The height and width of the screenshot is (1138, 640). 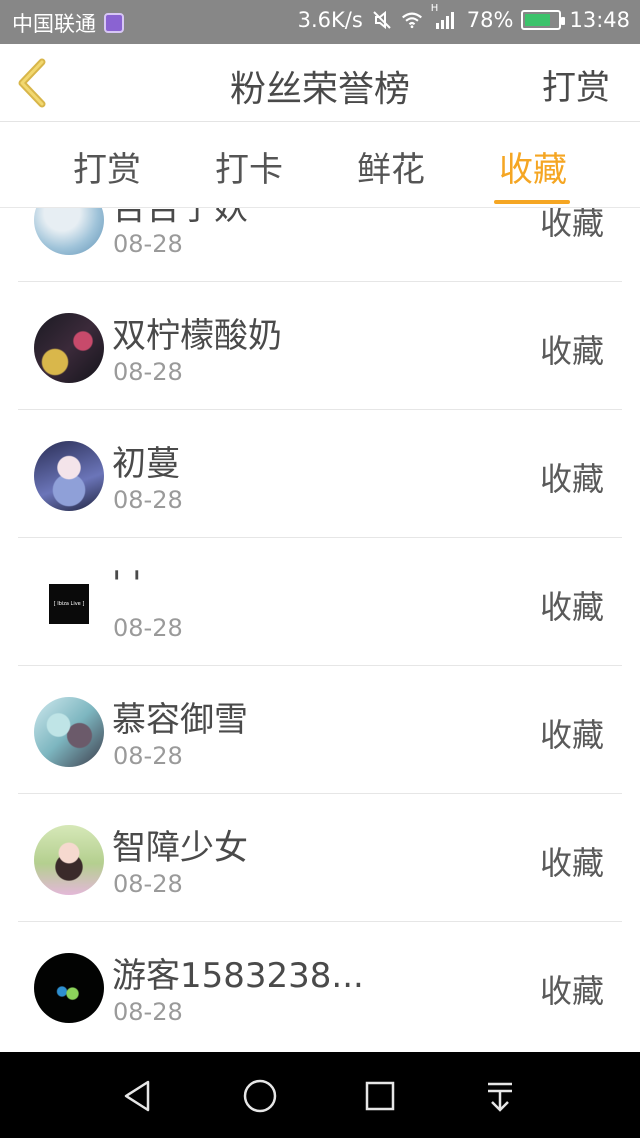 What do you see at coordinates (320, 602) in the screenshot?
I see `list-item: [ Ibiza Live ] ' ' 08-28 收藏` at bounding box center [320, 602].